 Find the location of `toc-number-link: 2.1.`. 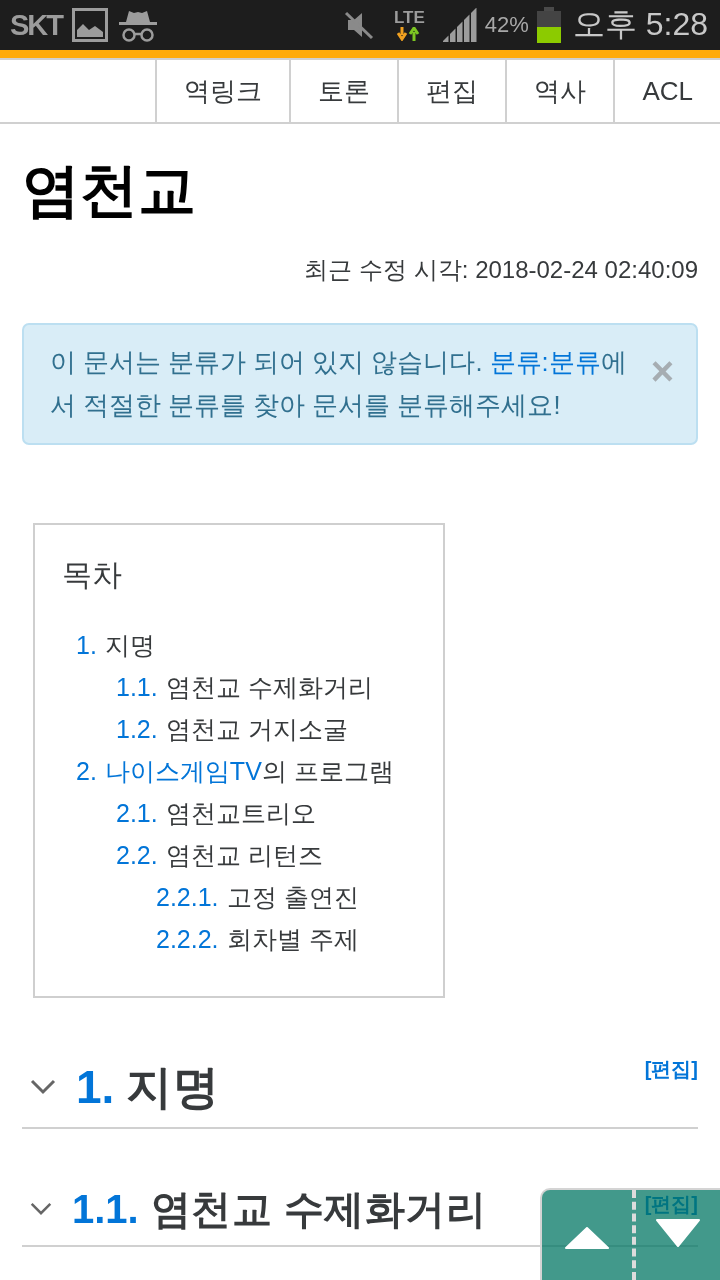

toc-number-link: 2.1. is located at coordinates (137, 813).